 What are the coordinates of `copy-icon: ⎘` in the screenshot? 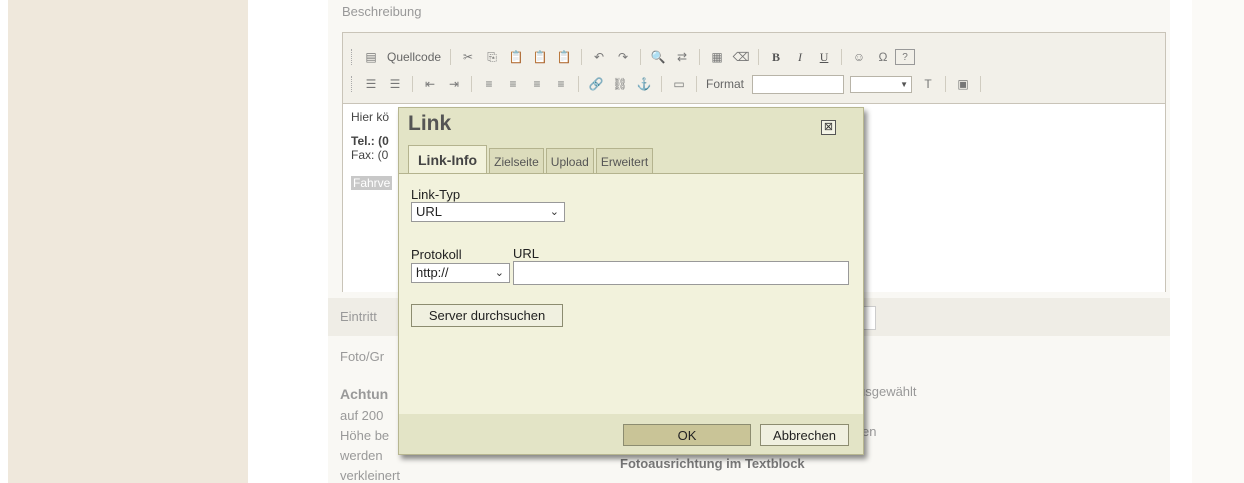 It's located at (492, 57).